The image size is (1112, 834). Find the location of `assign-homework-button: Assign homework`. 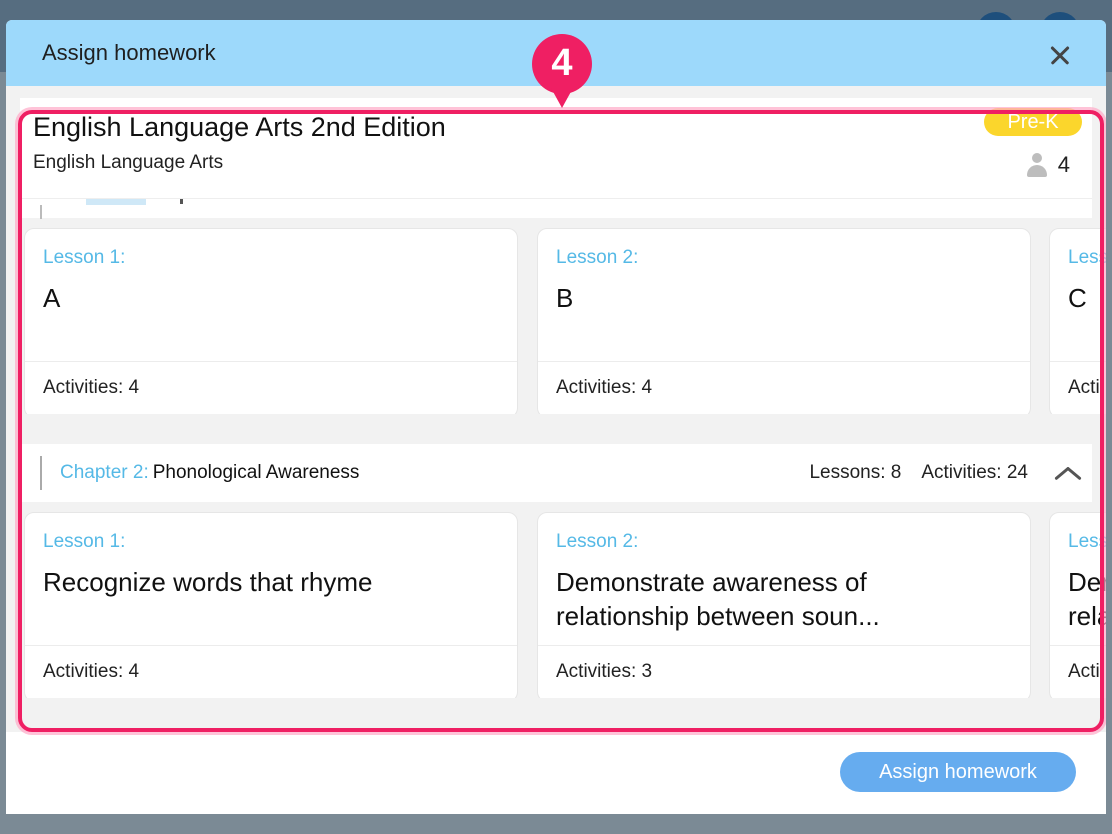

assign-homework-button: Assign homework is located at coordinates (958, 772).